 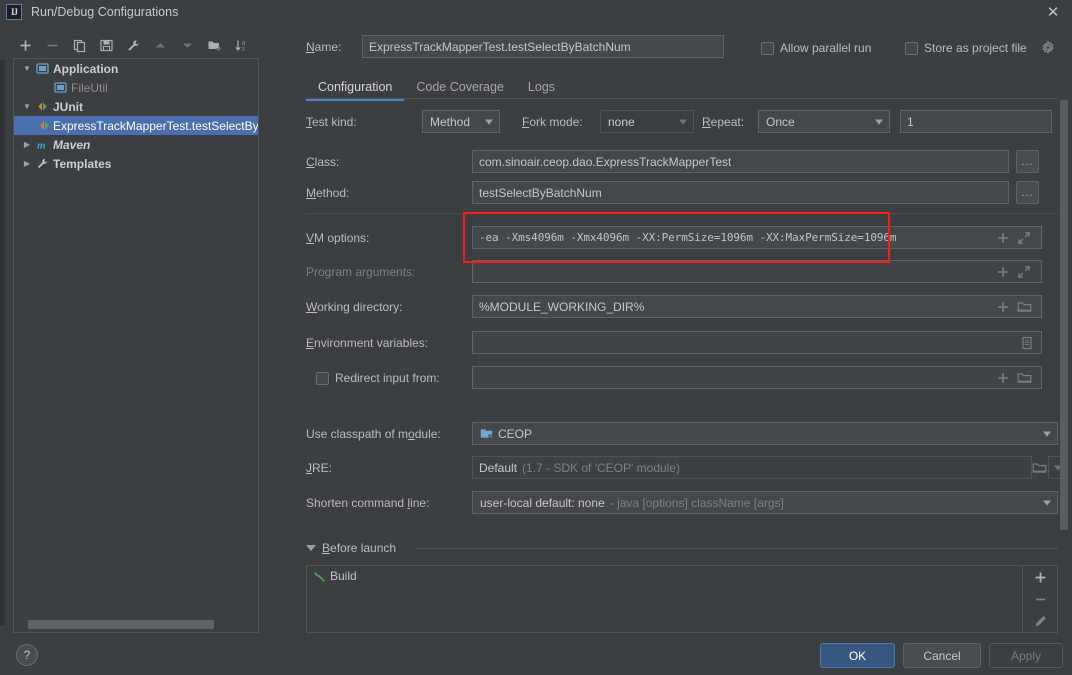 What do you see at coordinates (367, 343) in the screenshot?
I see `environment-variables-label: Environment variables:` at bounding box center [367, 343].